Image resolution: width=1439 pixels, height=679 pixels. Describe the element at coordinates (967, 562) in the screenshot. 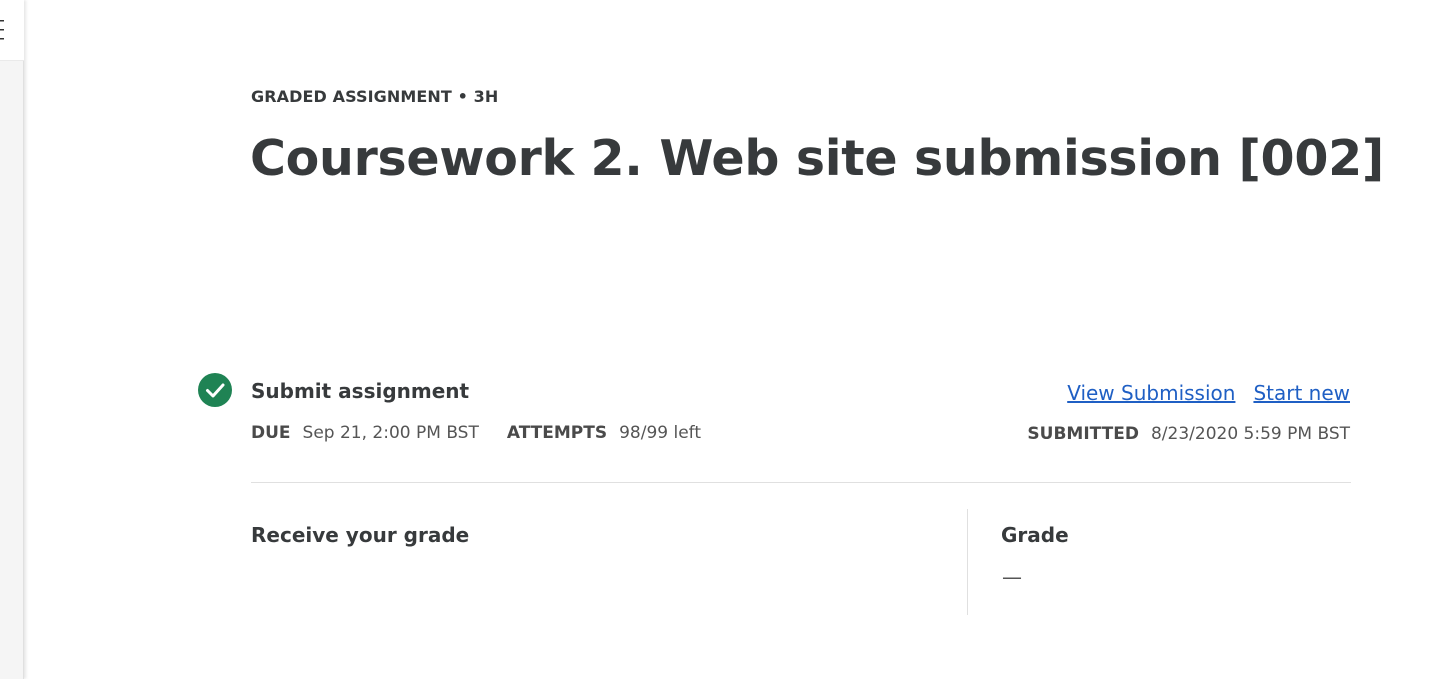

I see `column-divider` at that location.